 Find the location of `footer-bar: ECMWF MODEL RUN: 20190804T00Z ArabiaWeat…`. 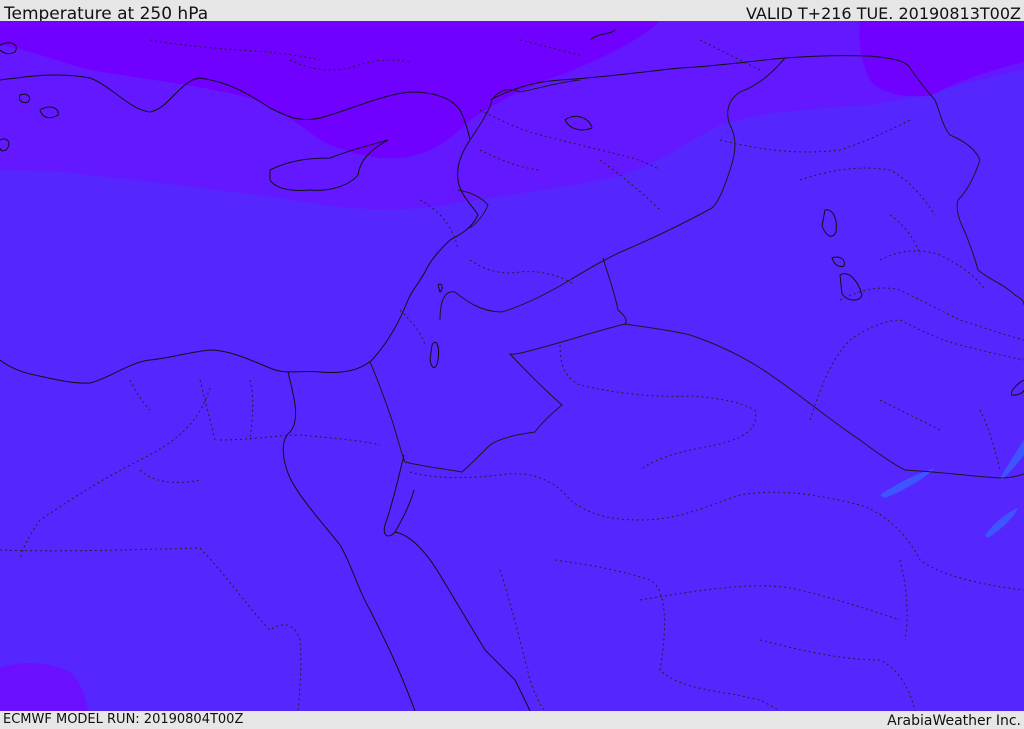

footer-bar: ECMWF MODEL RUN: 20190804T00Z ArabiaWeat… is located at coordinates (512, 720).